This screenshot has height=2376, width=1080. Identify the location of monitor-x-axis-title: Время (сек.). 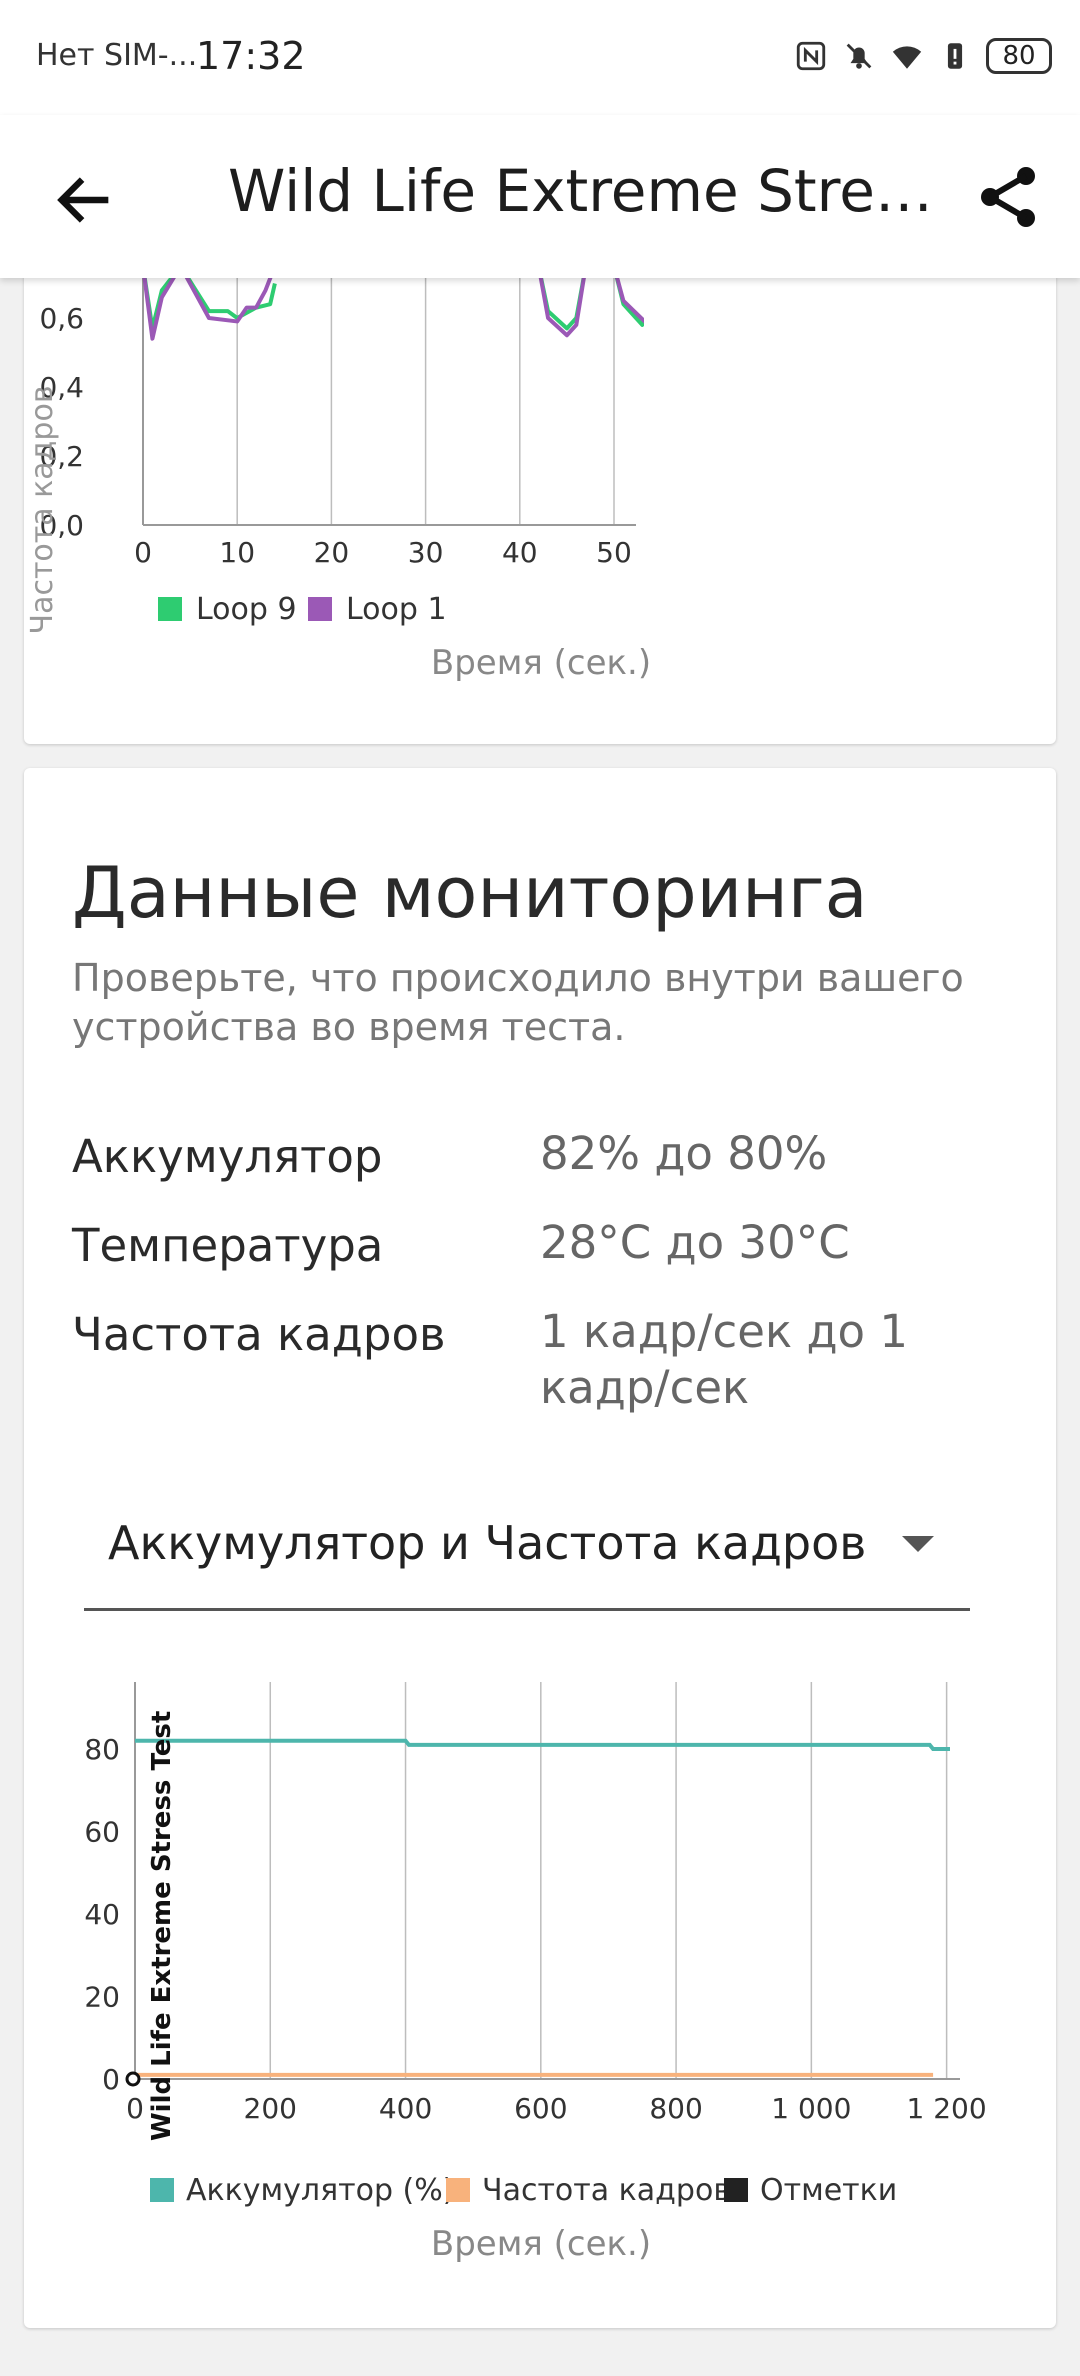
(541, 2244).